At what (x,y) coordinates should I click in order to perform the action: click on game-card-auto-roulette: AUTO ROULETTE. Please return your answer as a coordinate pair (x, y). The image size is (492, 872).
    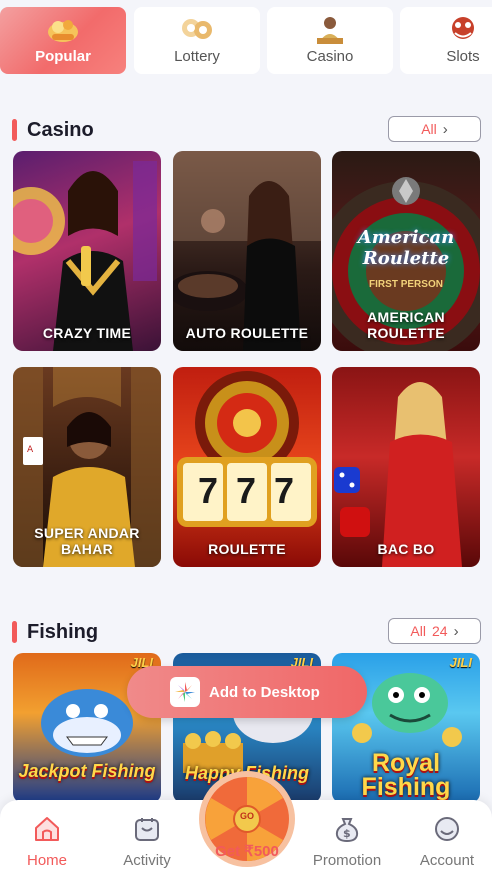
    Looking at the image, I should click on (247, 251).